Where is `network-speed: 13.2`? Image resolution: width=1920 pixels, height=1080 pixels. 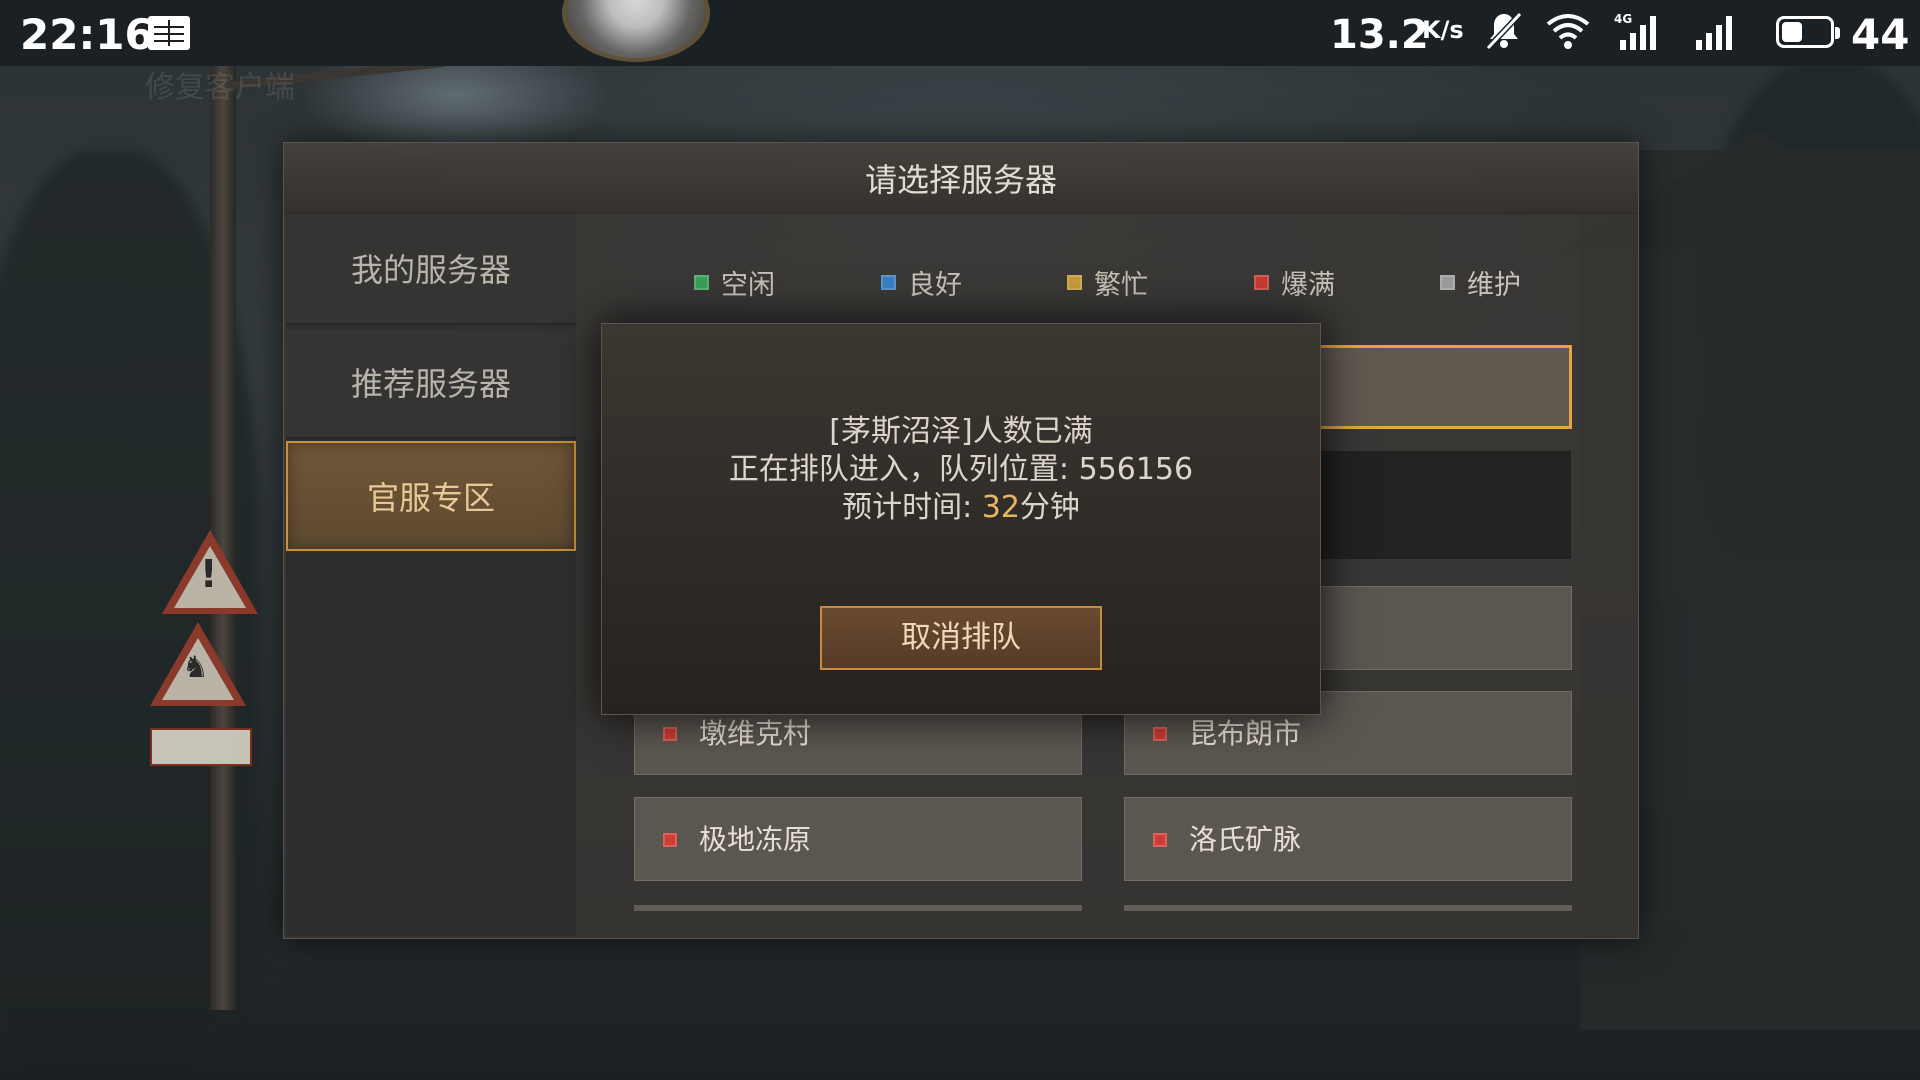
network-speed: 13.2 is located at coordinates (1379, 35).